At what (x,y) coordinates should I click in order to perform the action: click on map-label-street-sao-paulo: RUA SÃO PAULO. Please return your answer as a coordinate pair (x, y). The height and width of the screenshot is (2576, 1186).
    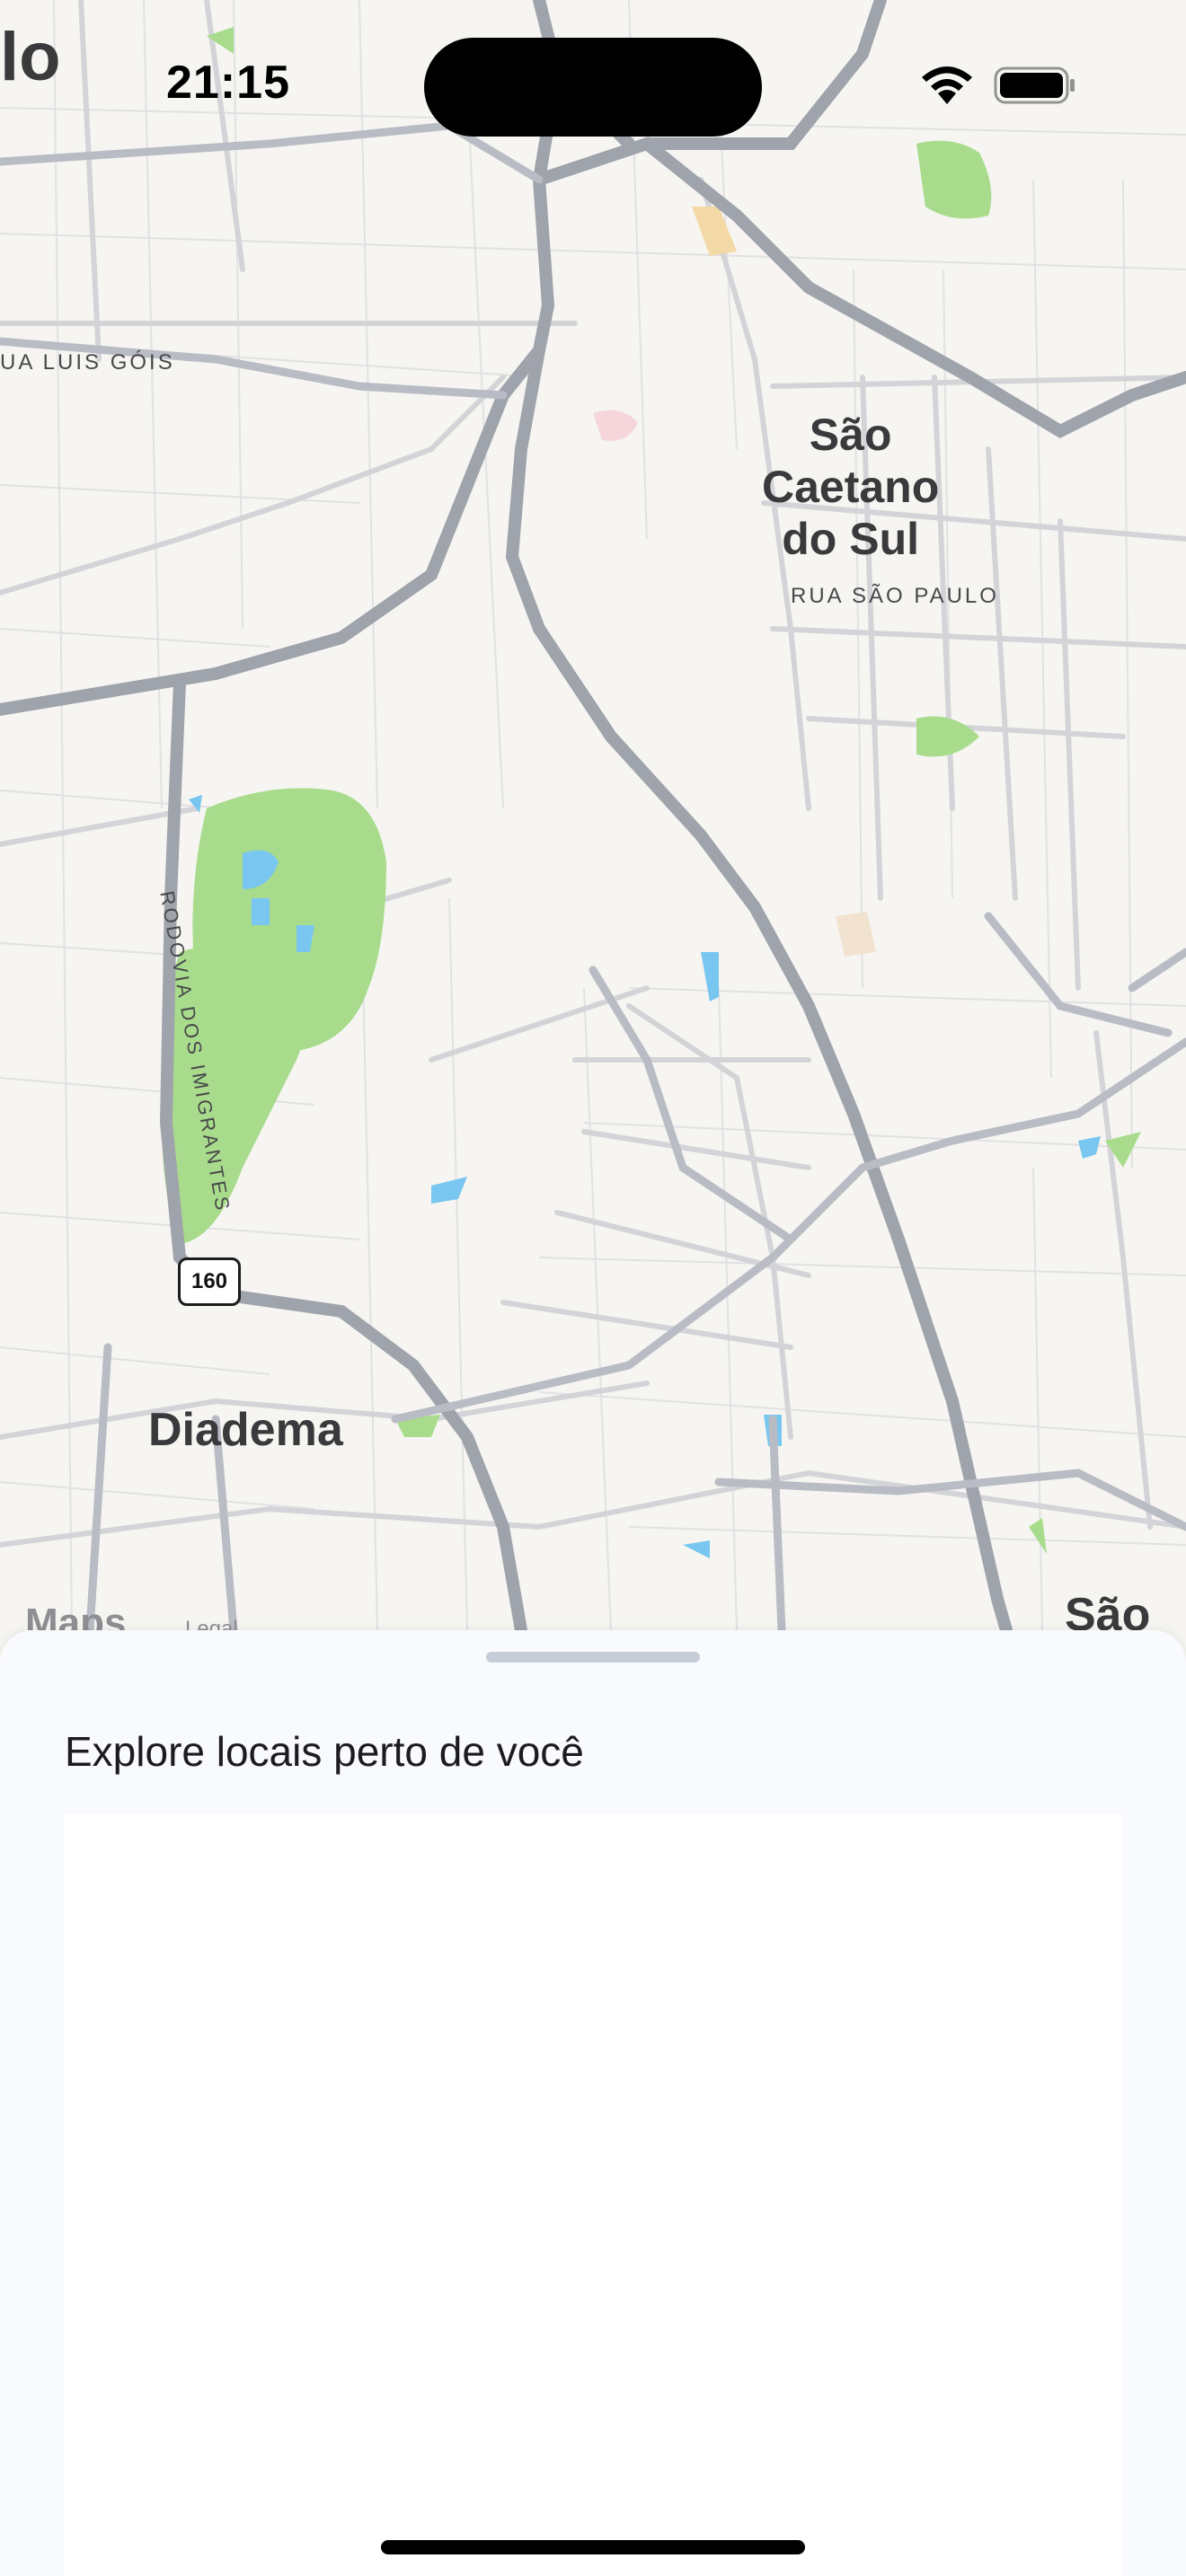
    Looking at the image, I should click on (895, 596).